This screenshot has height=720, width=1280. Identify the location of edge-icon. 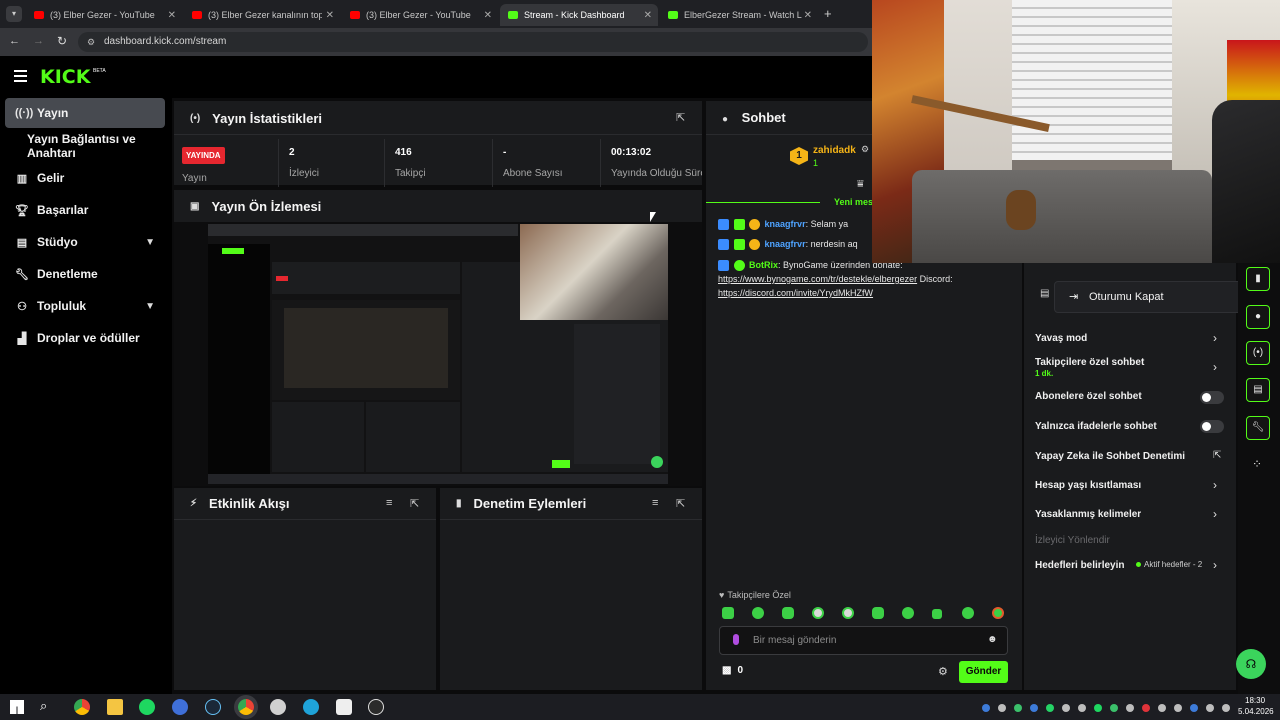
(311, 707).